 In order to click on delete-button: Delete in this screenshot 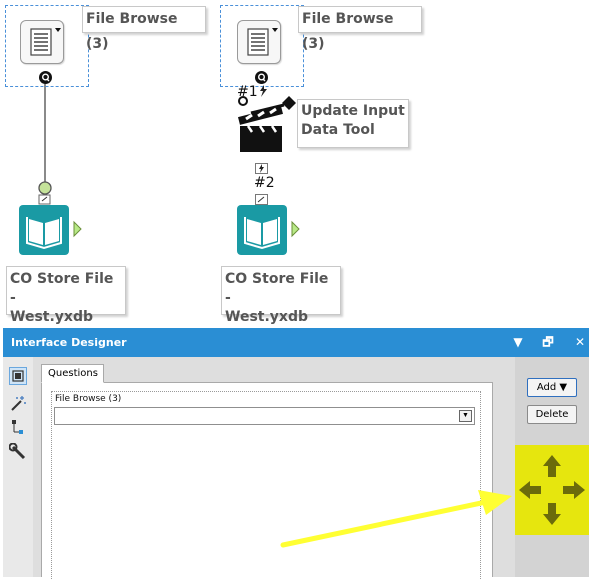, I will do `click(552, 414)`.